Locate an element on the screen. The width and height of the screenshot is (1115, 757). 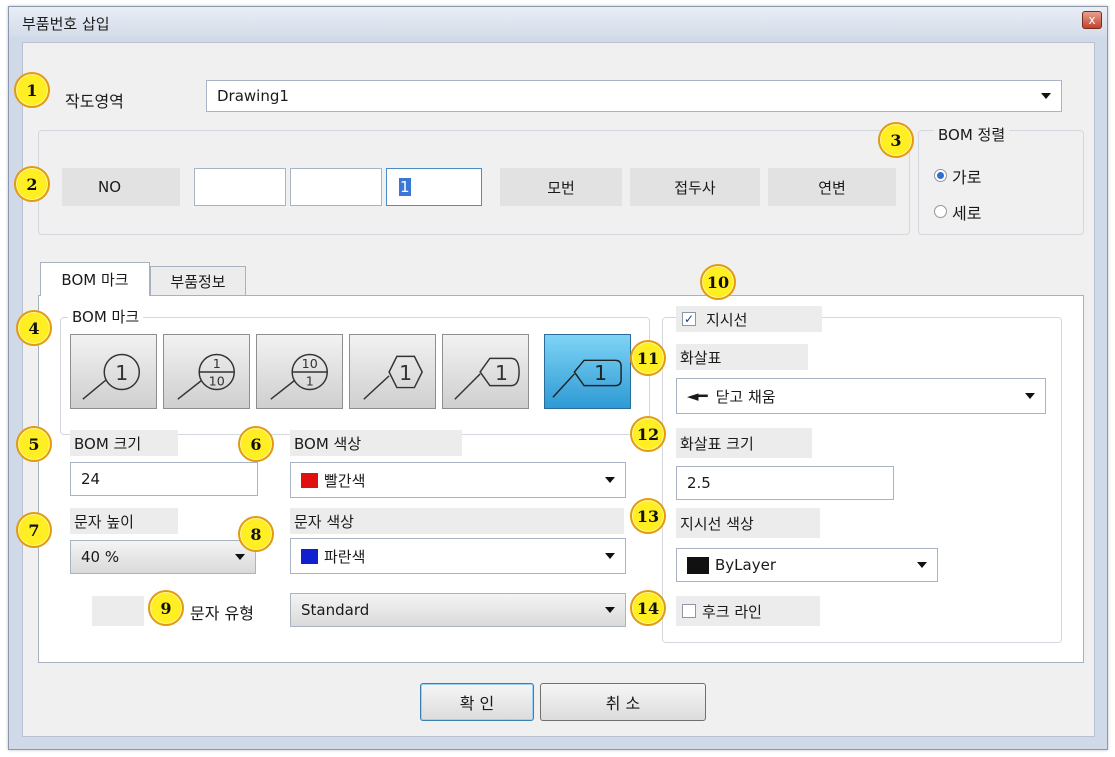
callout-badge: 2 is located at coordinates (32, 184).